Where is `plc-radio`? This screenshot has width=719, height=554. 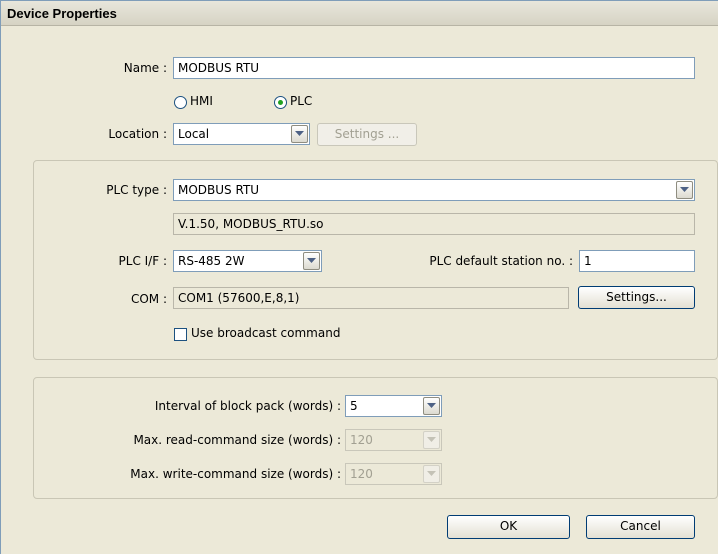
plc-radio is located at coordinates (280, 102).